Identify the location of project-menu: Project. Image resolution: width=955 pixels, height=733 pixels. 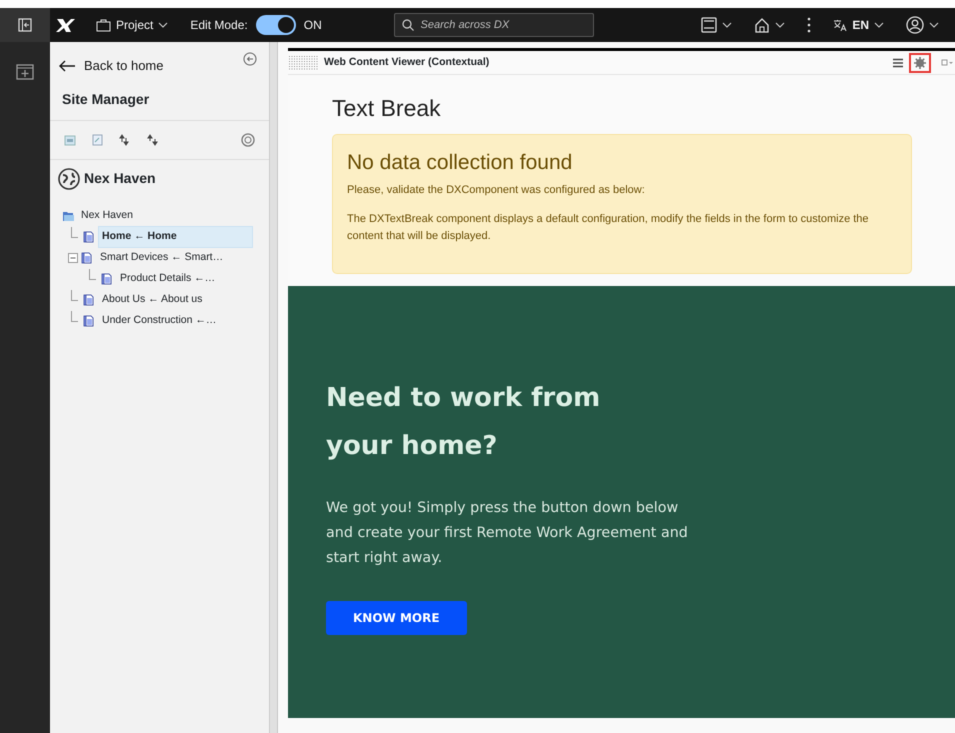
(132, 25).